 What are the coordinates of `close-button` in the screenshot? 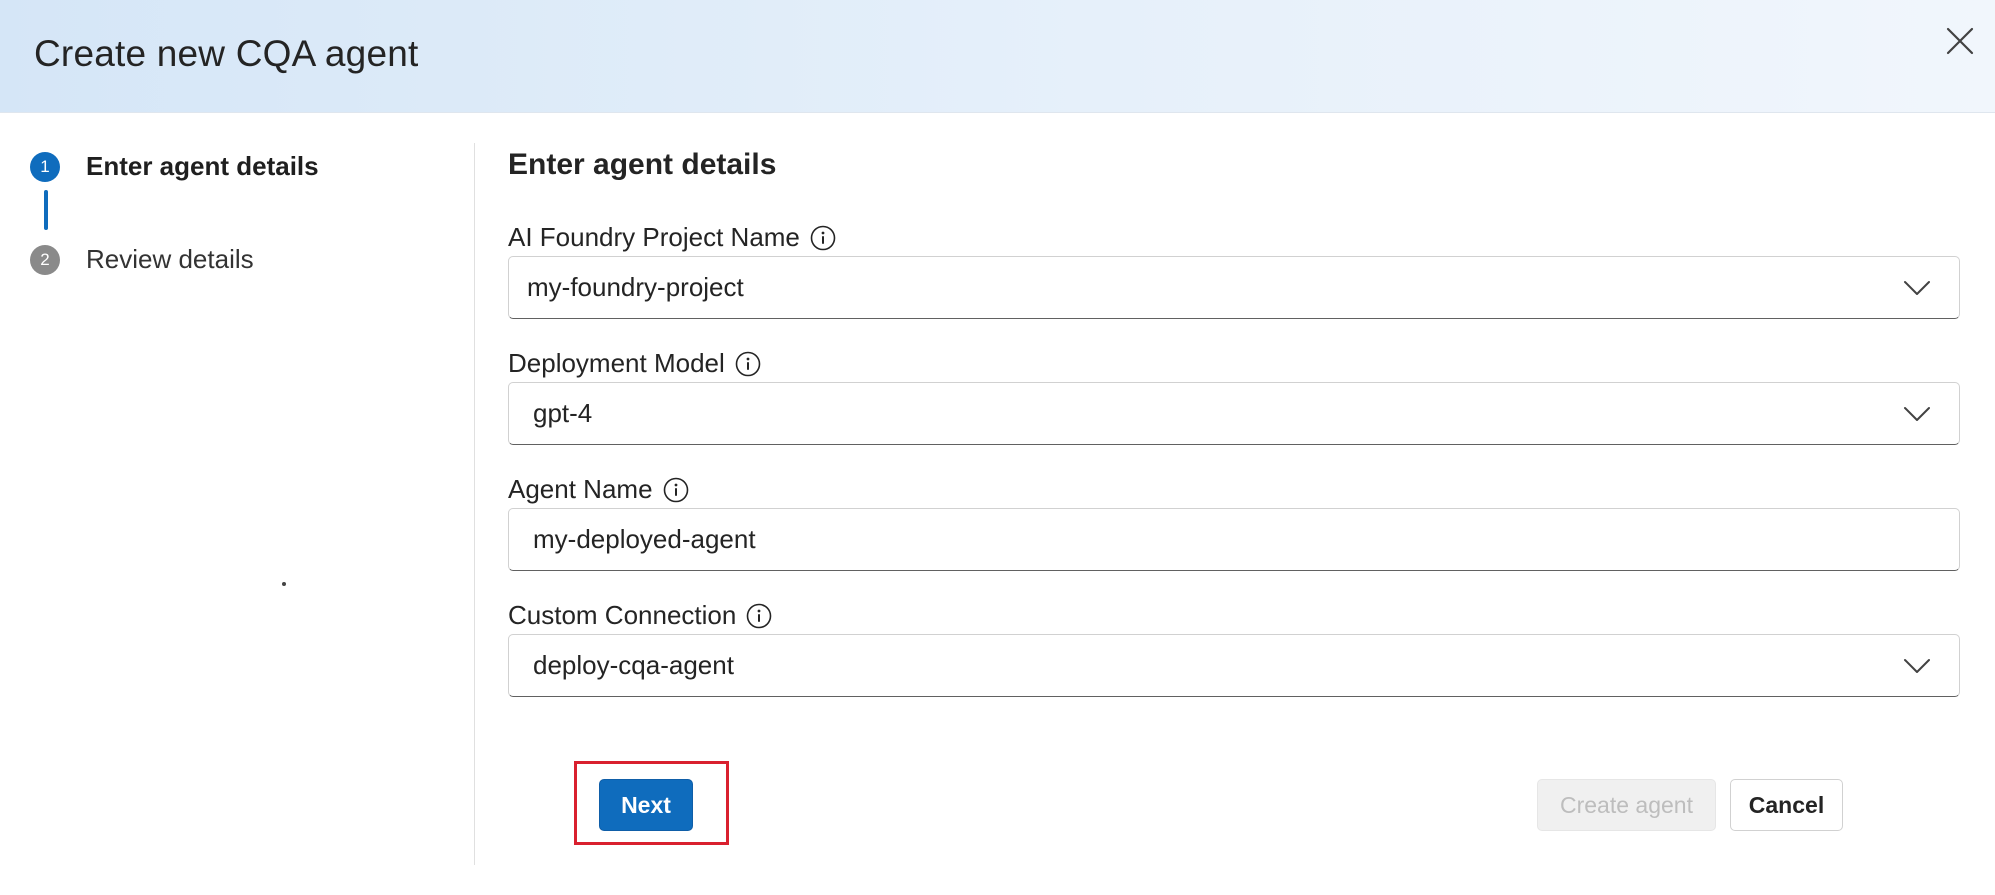 It's located at (1960, 41).